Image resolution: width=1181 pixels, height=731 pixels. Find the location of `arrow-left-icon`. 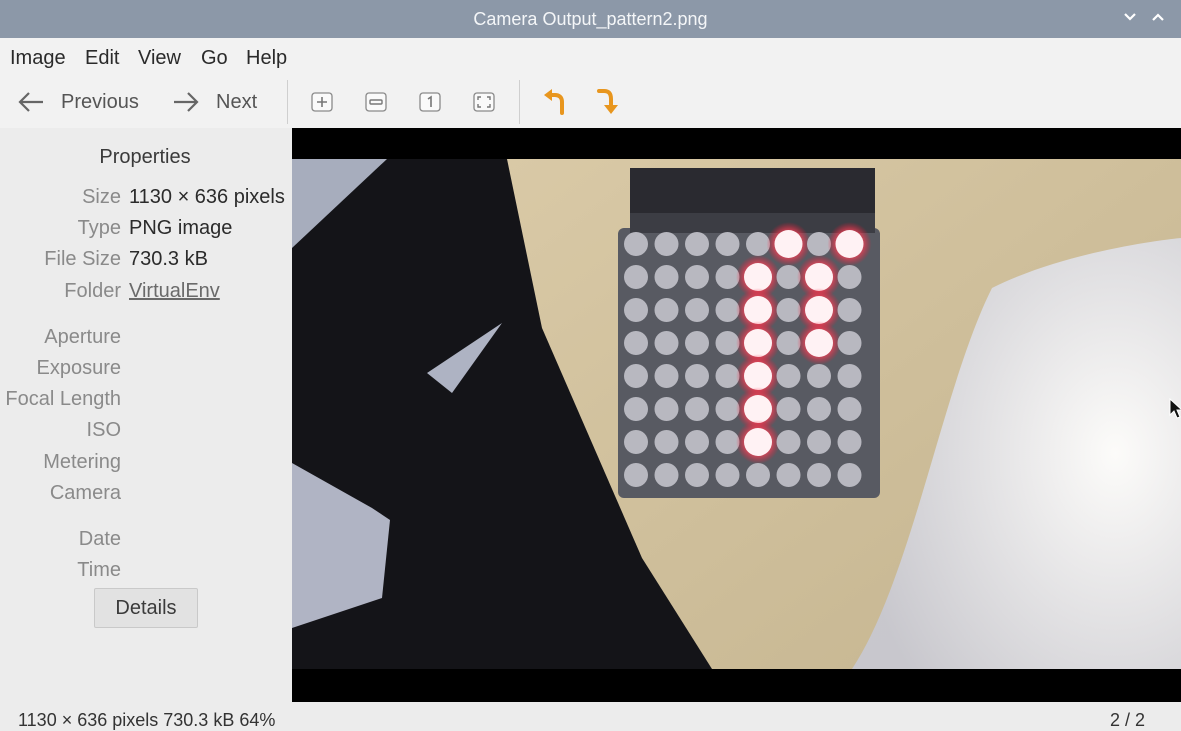

arrow-left-icon is located at coordinates (30, 102).